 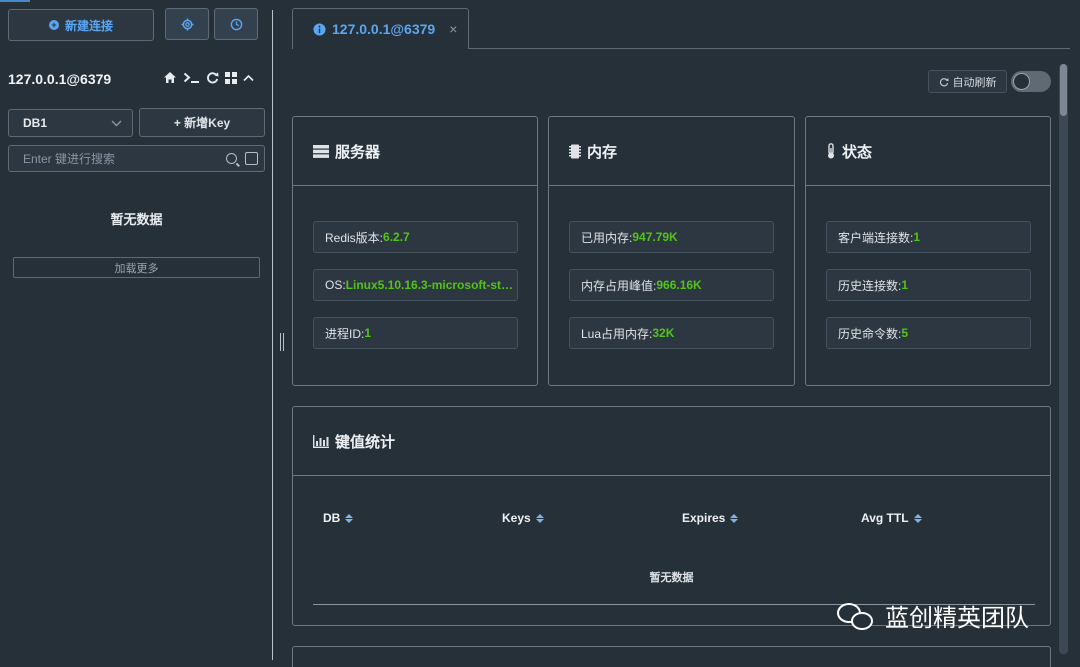 What do you see at coordinates (602, 152) in the screenshot?
I see `memory-card-title: 内存` at bounding box center [602, 152].